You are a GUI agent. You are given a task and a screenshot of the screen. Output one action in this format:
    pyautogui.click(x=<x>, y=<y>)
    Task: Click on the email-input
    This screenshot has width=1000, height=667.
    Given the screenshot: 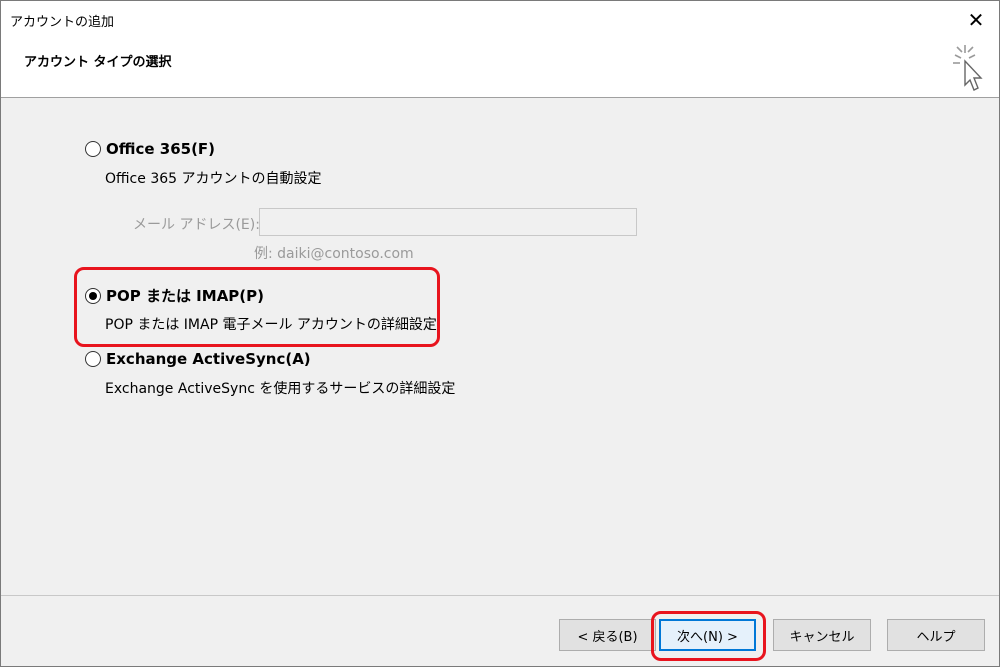 What is the action you would take?
    pyautogui.click(x=448, y=222)
    